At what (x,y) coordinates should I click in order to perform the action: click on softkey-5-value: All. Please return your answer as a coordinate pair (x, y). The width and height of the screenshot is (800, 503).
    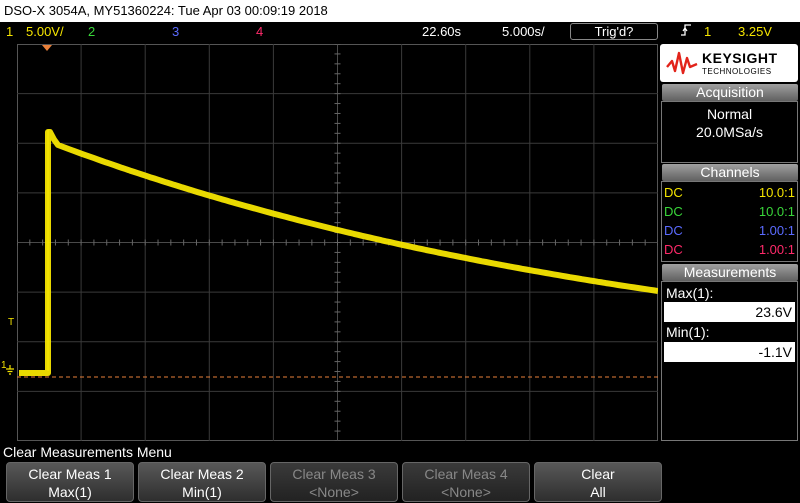
    Looking at the image, I should click on (598, 492).